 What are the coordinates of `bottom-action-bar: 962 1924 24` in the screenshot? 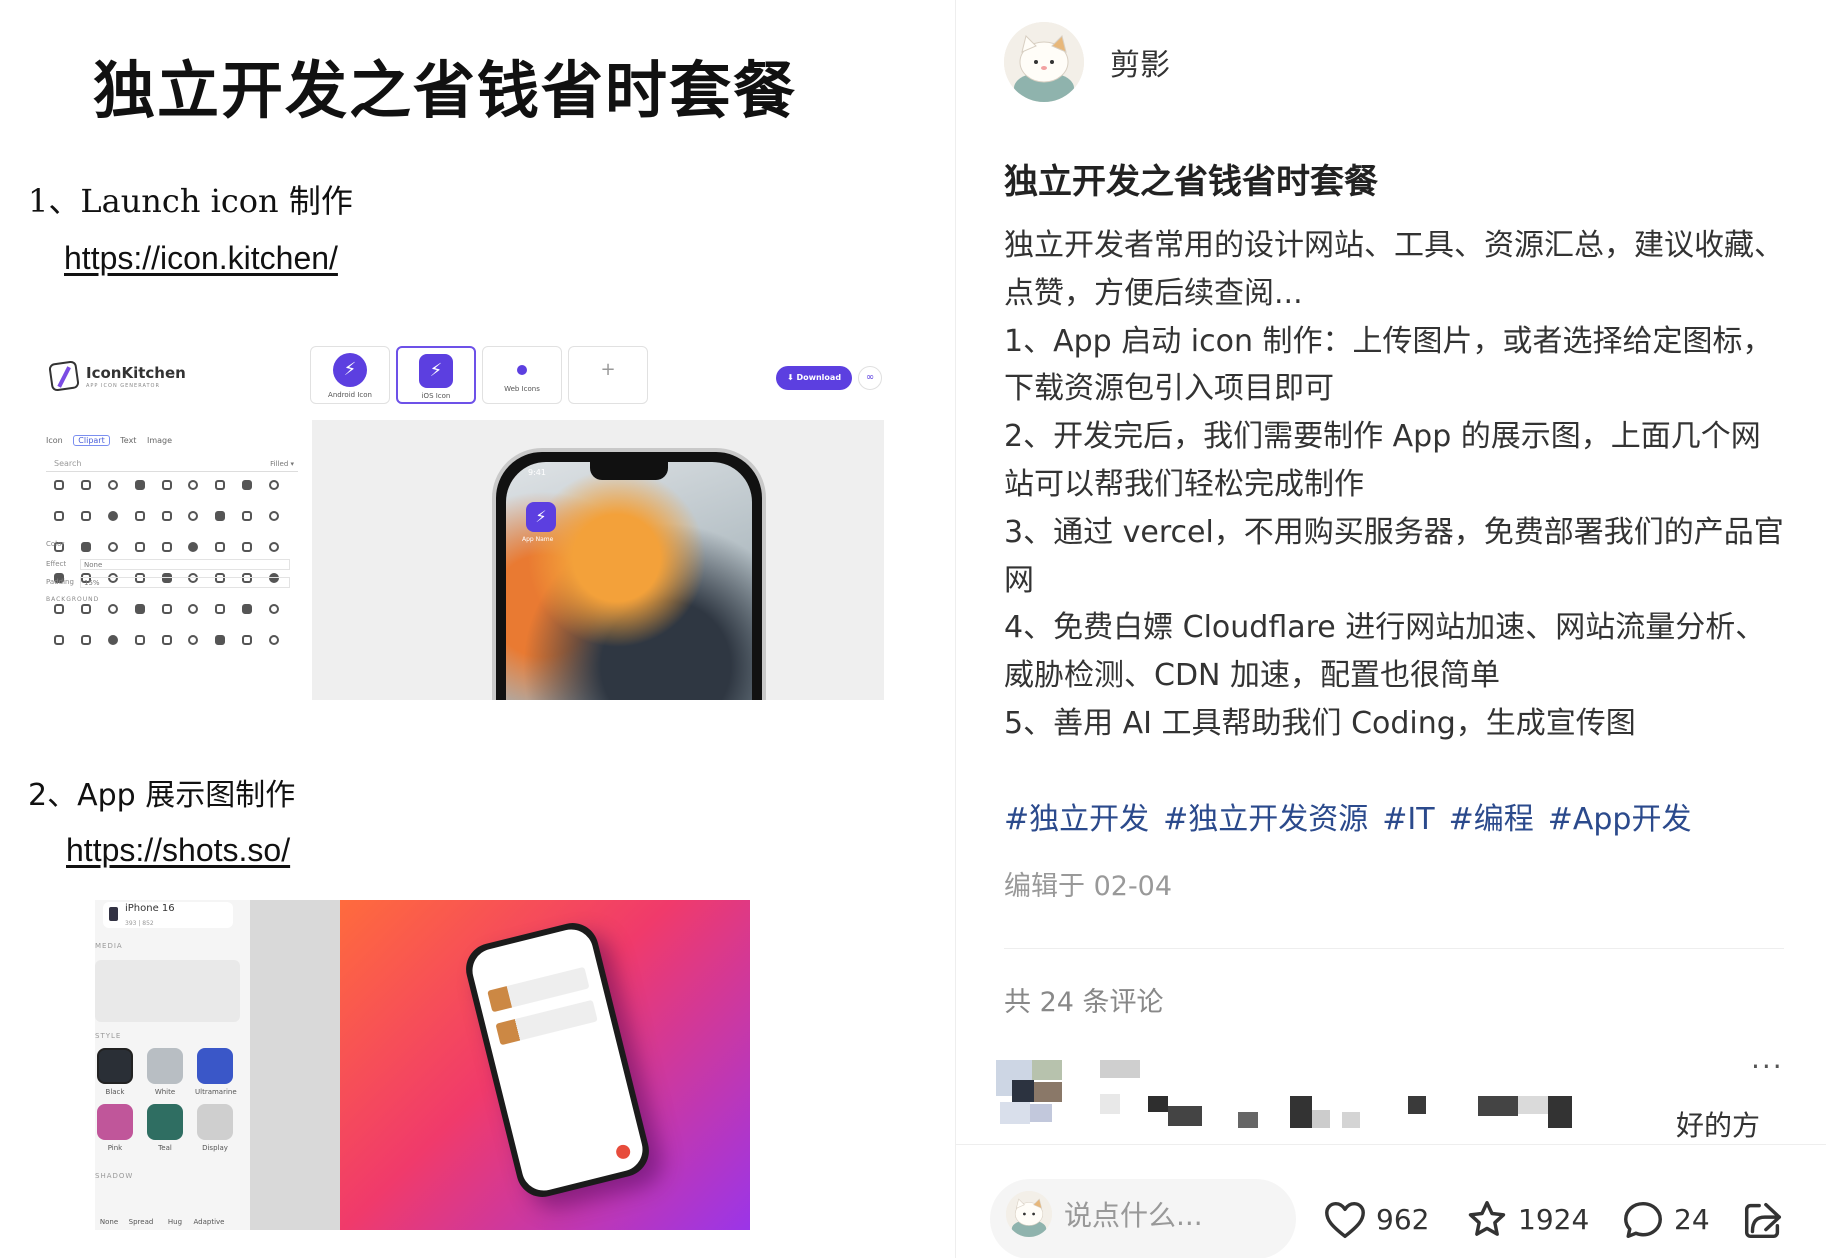 It's located at (1391, 1201).